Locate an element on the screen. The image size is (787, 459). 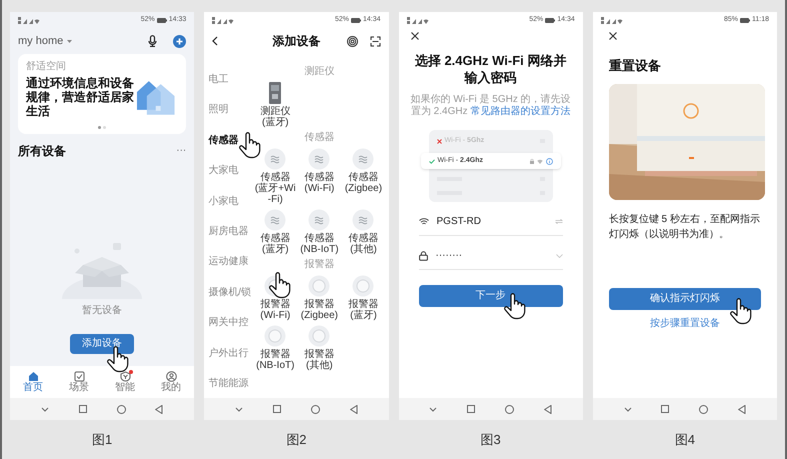
more-button: ··· is located at coordinates (181, 151).